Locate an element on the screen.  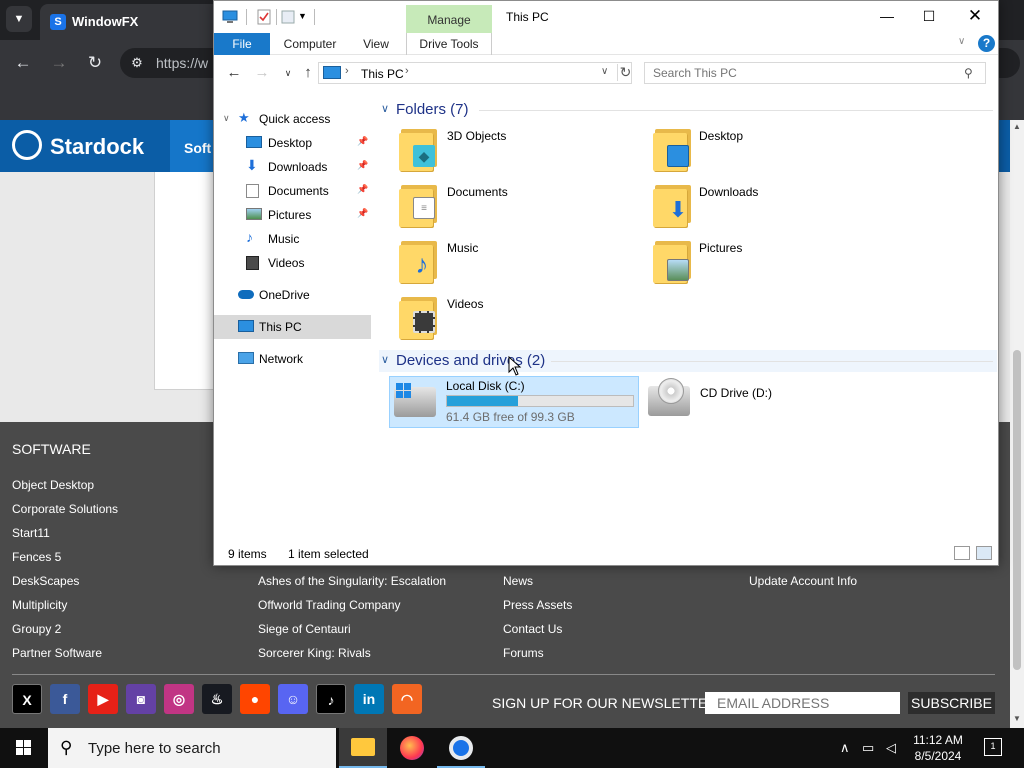
help-icon: ? is located at coordinates (986, 43).